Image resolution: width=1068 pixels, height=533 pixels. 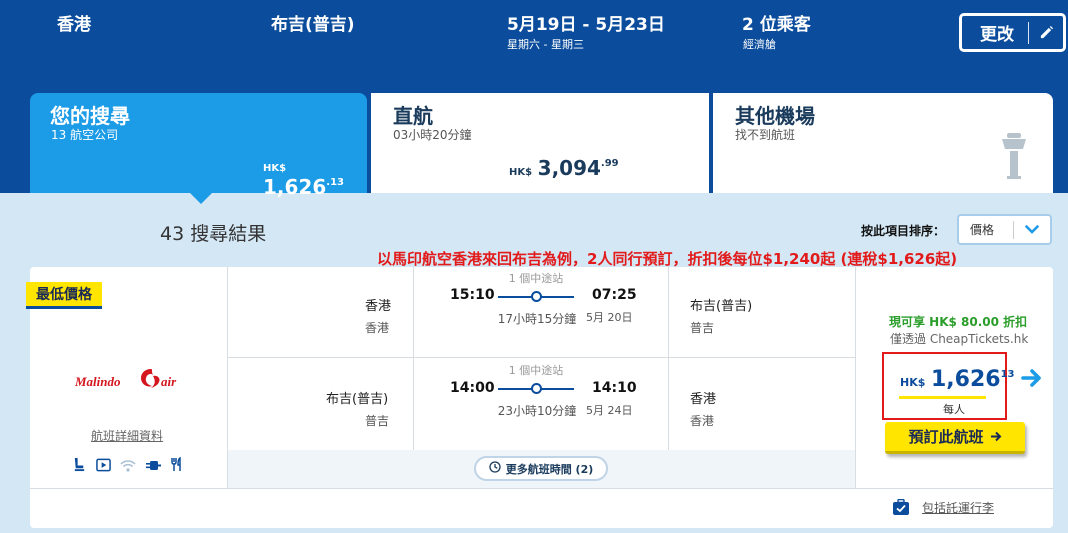 What do you see at coordinates (903, 231) in the screenshot?
I see `sort-label: 按此項目排序：` at bounding box center [903, 231].